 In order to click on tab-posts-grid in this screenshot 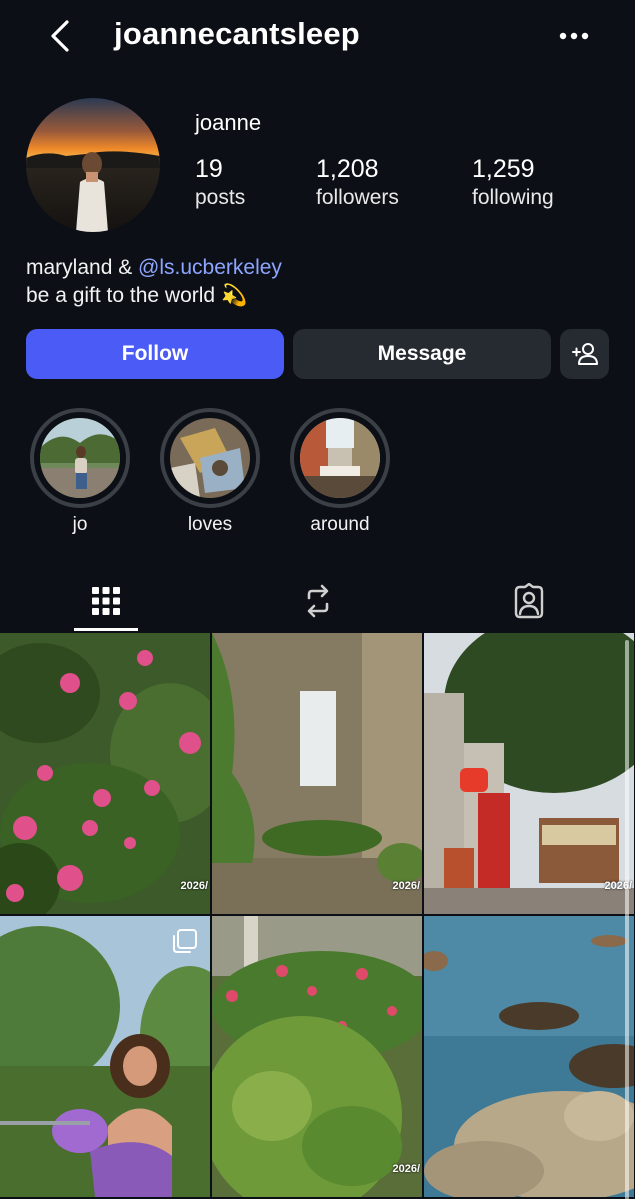, I will do `click(106, 601)`.